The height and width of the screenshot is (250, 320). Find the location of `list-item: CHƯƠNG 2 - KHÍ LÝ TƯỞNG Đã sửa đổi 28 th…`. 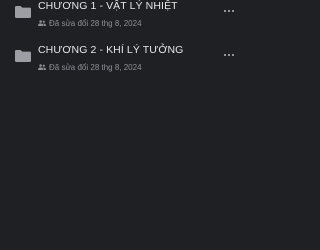

list-item: CHƯƠNG 2 - KHÍ LÝ TƯỞNG Đã sửa đổi 28 th… is located at coordinates (125, 56).